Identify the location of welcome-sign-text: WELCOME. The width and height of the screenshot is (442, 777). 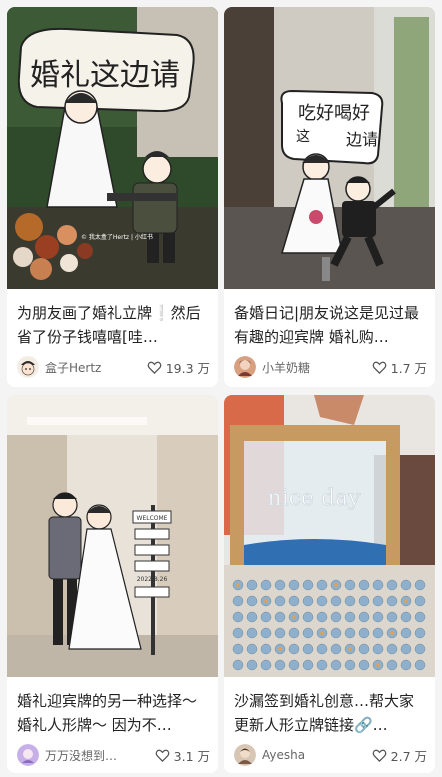
(152, 518).